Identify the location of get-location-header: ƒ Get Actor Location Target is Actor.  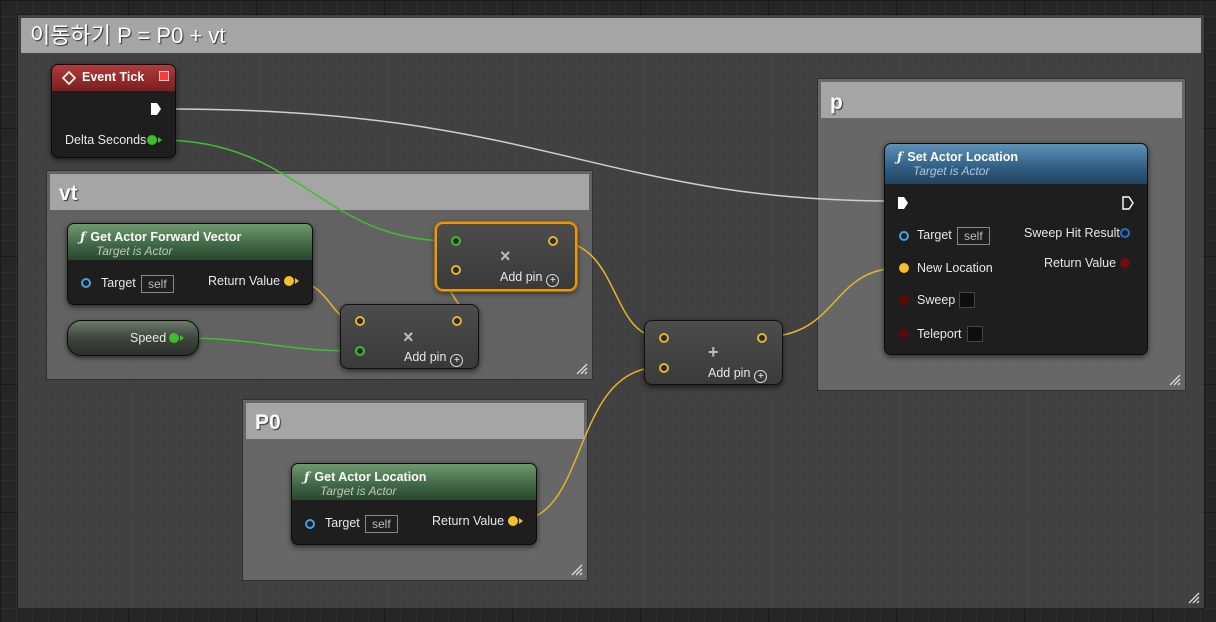
(414, 482).